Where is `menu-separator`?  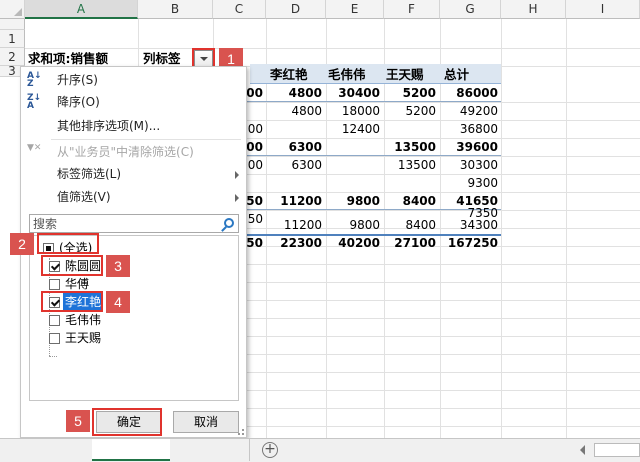
menu-separator is located at coordinates (146, 139).